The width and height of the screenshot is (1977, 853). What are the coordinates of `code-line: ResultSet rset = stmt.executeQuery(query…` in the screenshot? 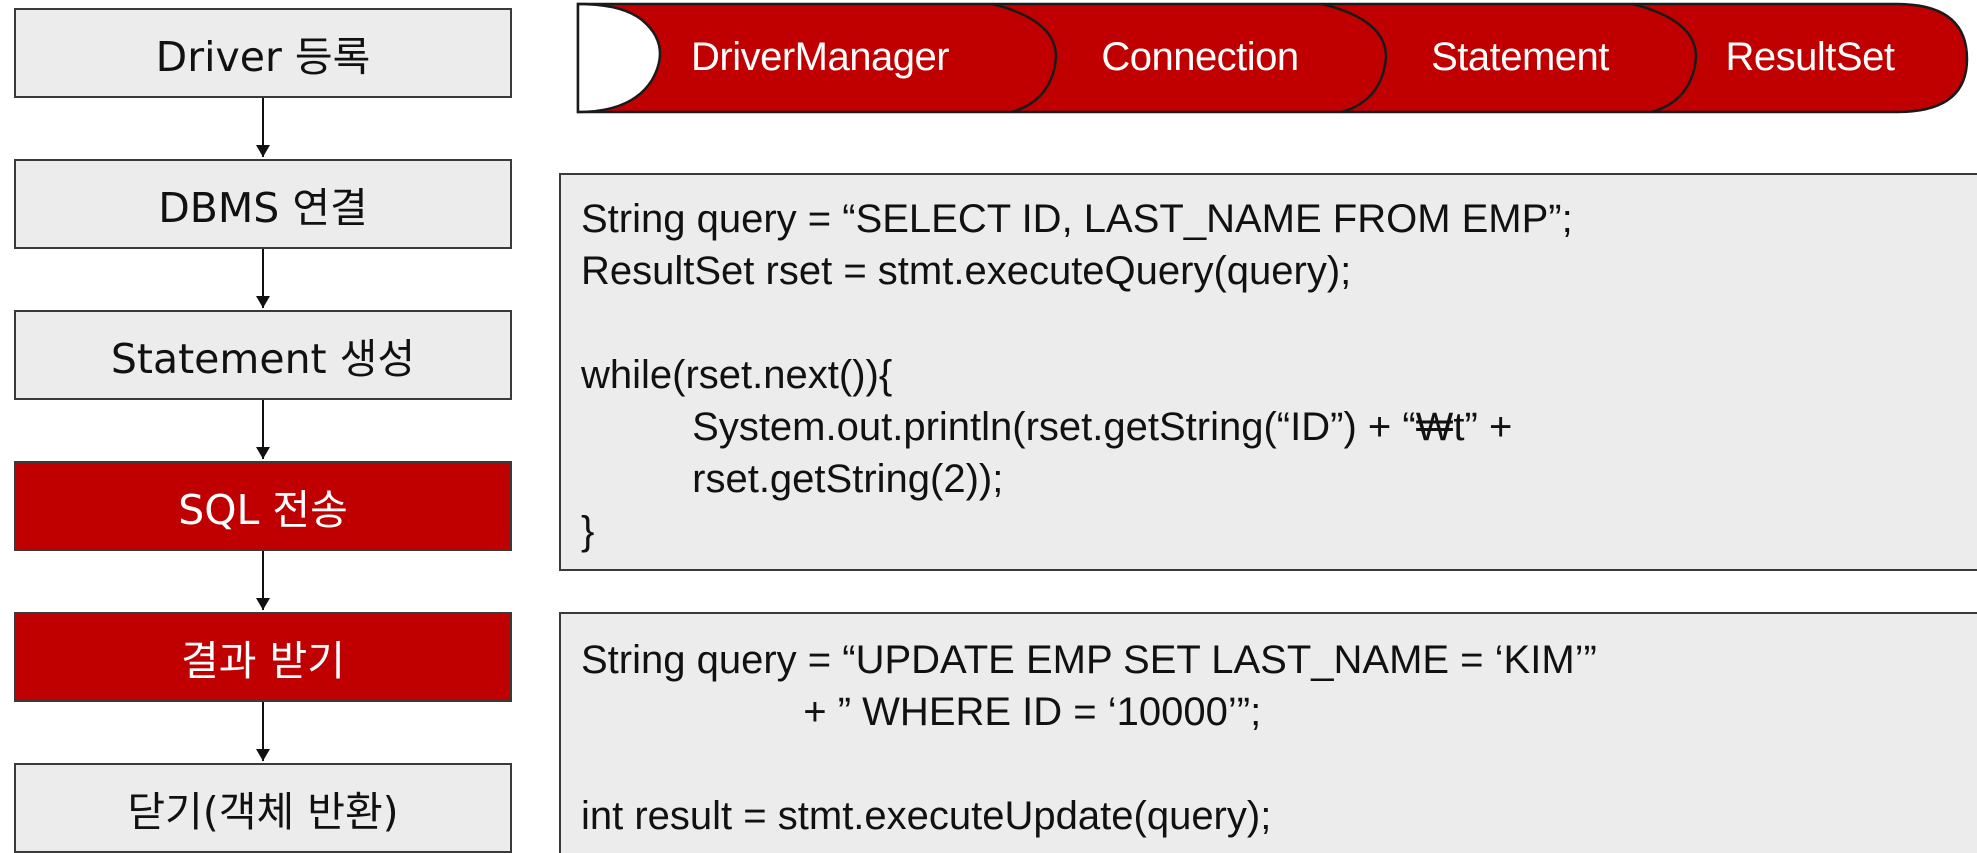 It's located at (966, 271).